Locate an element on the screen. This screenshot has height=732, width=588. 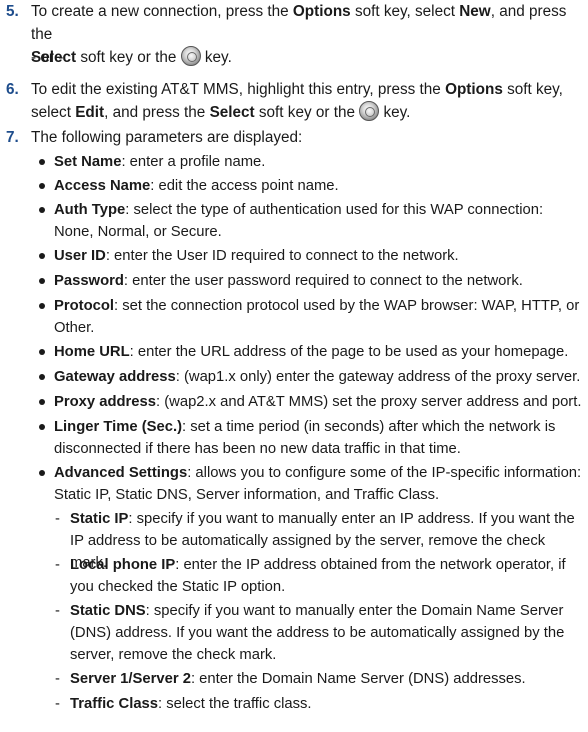
advanced-term: Server 1/Server 2 is located at coordinates (130, 679).